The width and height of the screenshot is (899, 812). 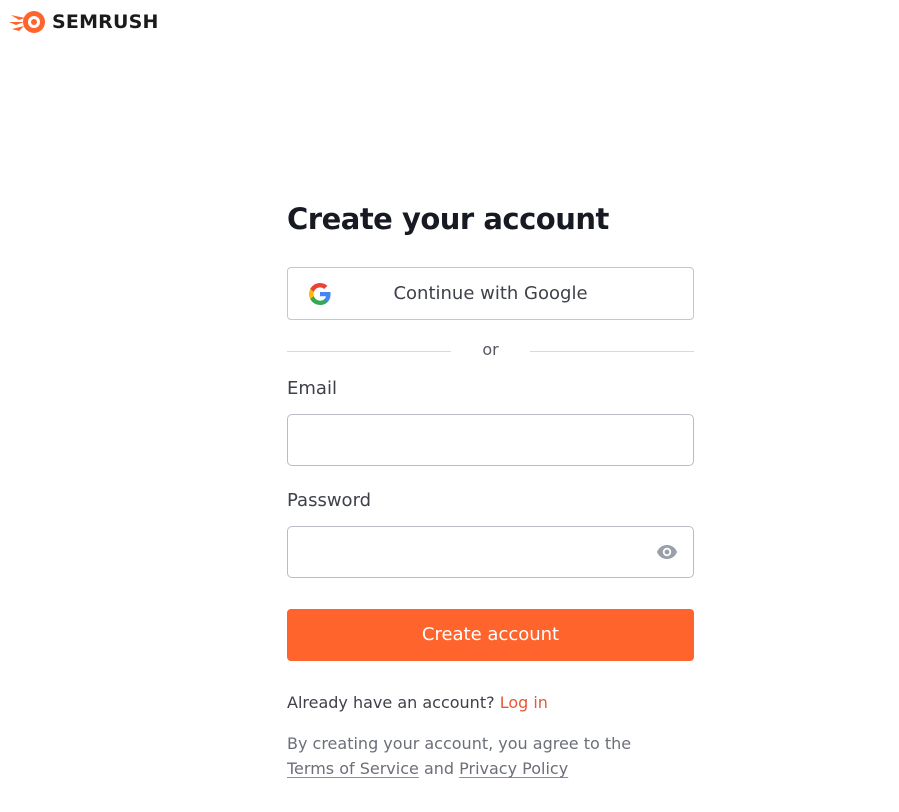 I want to click on login-prompt-text: Already have an account?, so click(x=391, y=702).